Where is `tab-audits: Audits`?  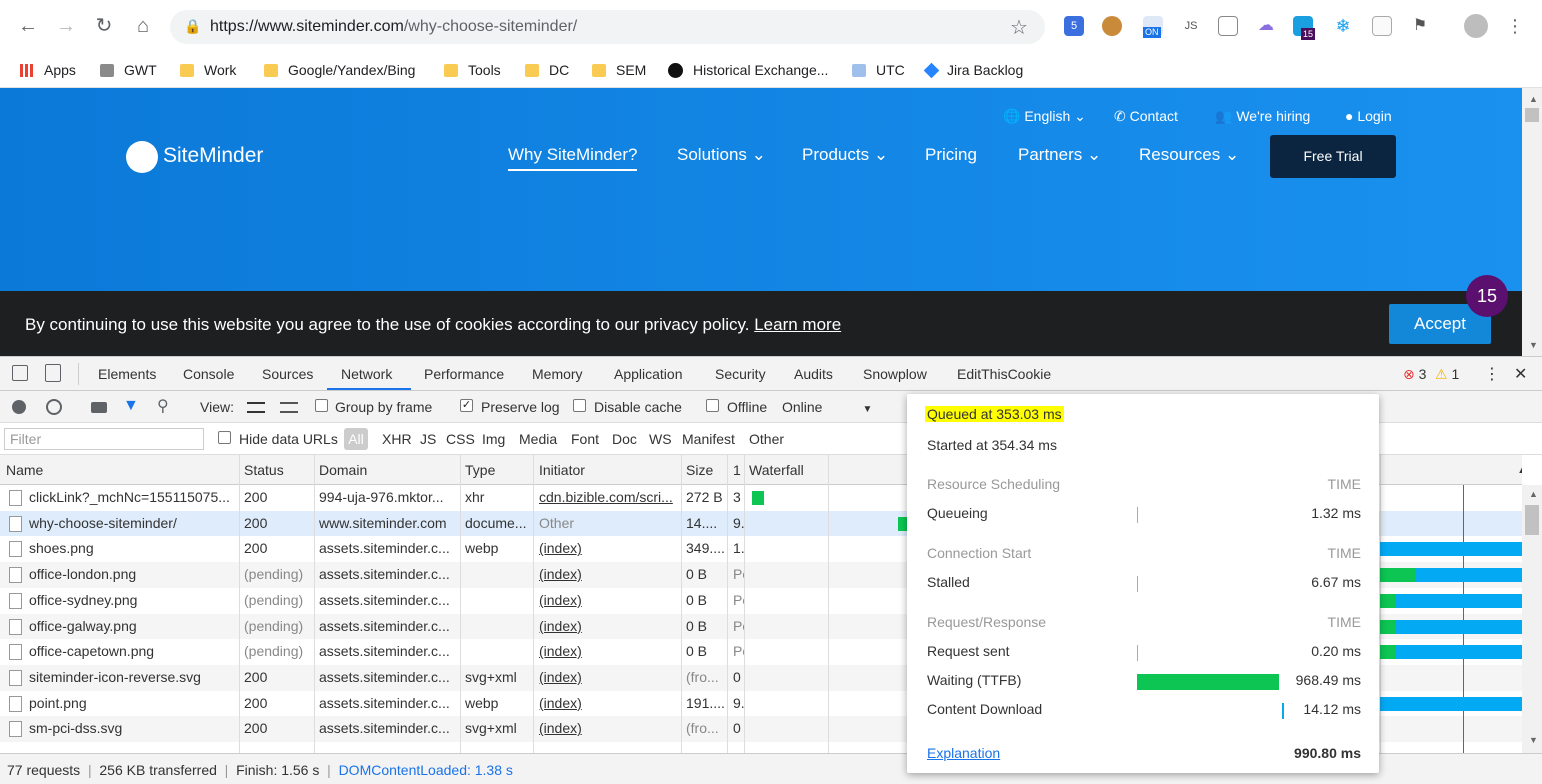
tab-audits: Audits is located at coordinates (813, 374).